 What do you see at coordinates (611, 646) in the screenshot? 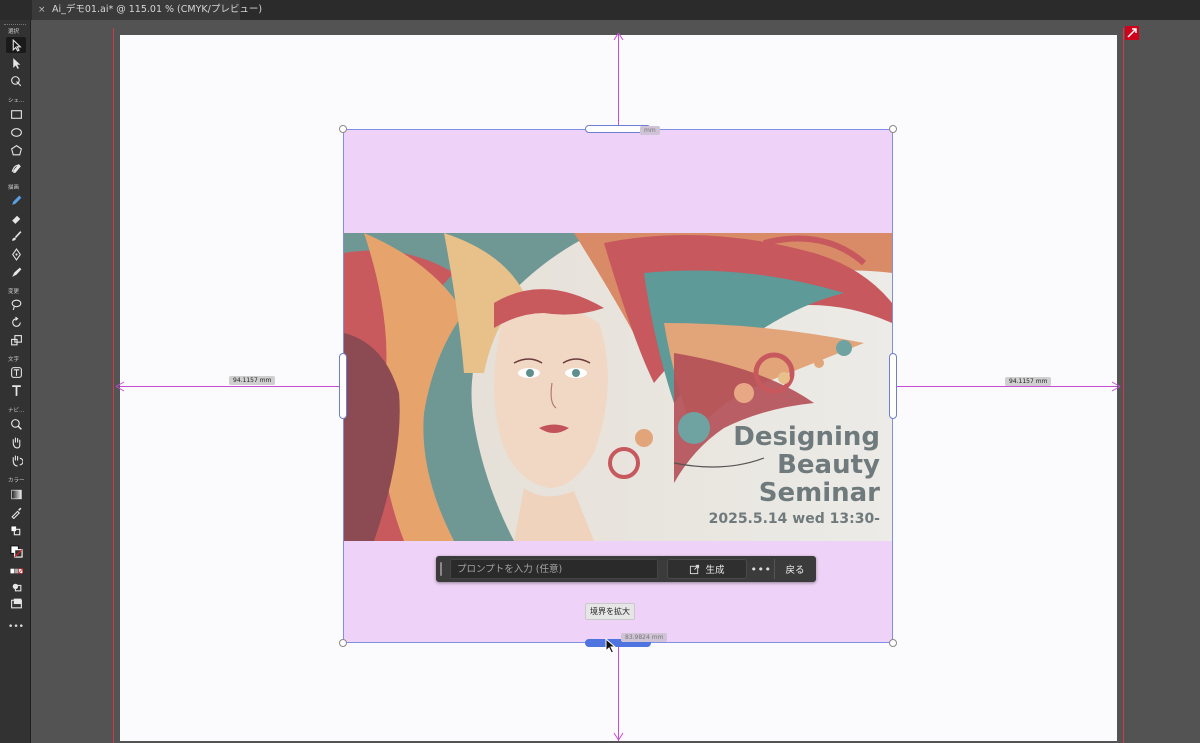
I see `mouse-cursor-icon` at bounding box center [611, 646].